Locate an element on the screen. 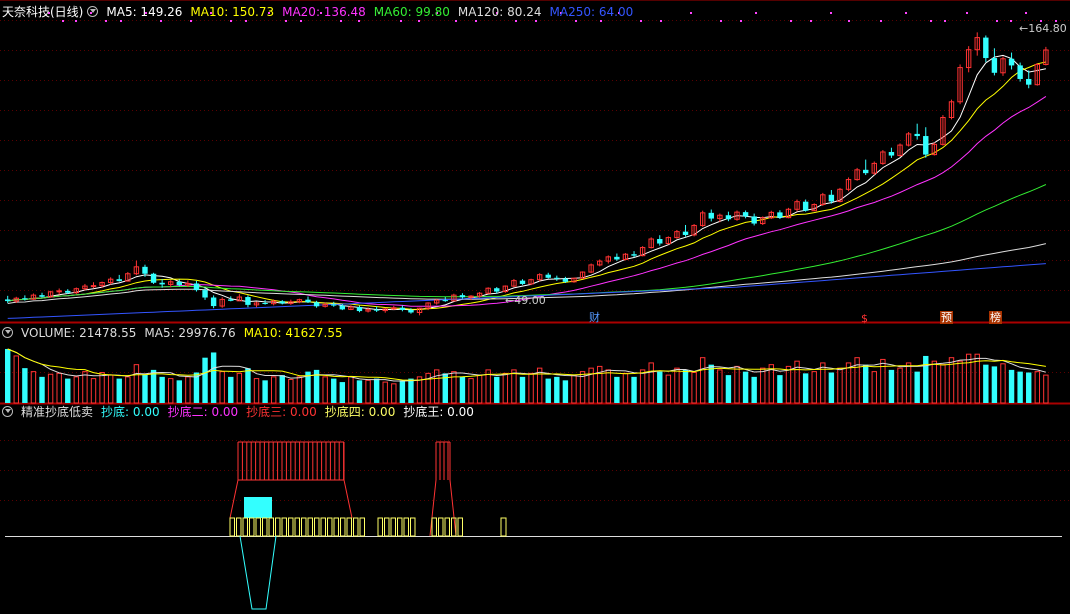 Image resolution: width=1070 pixels, height=614 pixels. legend-item: MA5: 29976.76 is located at coordinates (190, 333).